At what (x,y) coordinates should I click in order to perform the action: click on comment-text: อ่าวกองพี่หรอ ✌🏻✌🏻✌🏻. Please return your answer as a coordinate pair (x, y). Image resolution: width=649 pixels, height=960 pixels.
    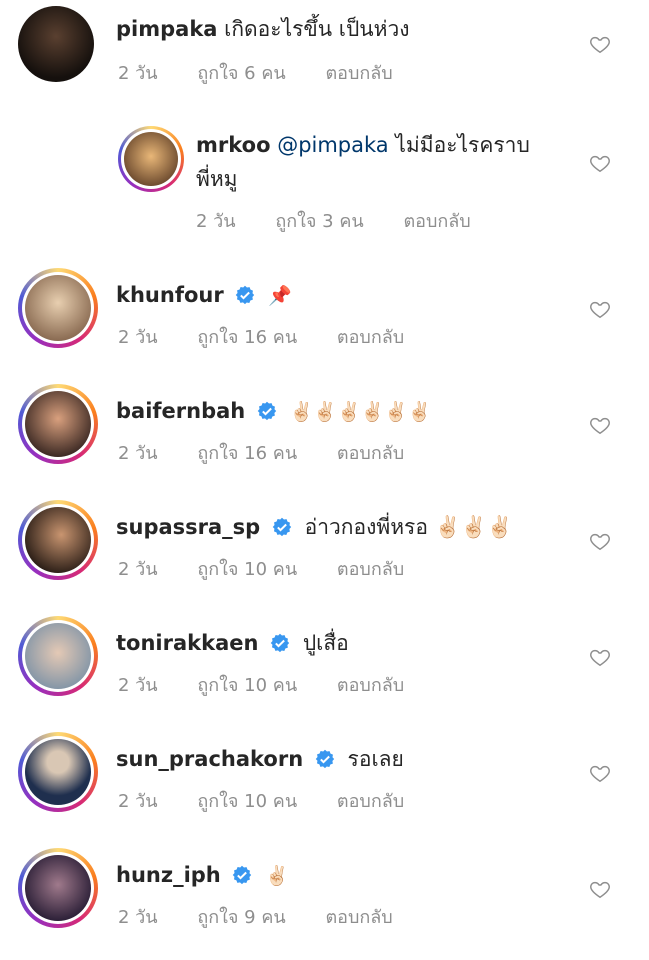
    Looking at the image, I should click on (409, 527).